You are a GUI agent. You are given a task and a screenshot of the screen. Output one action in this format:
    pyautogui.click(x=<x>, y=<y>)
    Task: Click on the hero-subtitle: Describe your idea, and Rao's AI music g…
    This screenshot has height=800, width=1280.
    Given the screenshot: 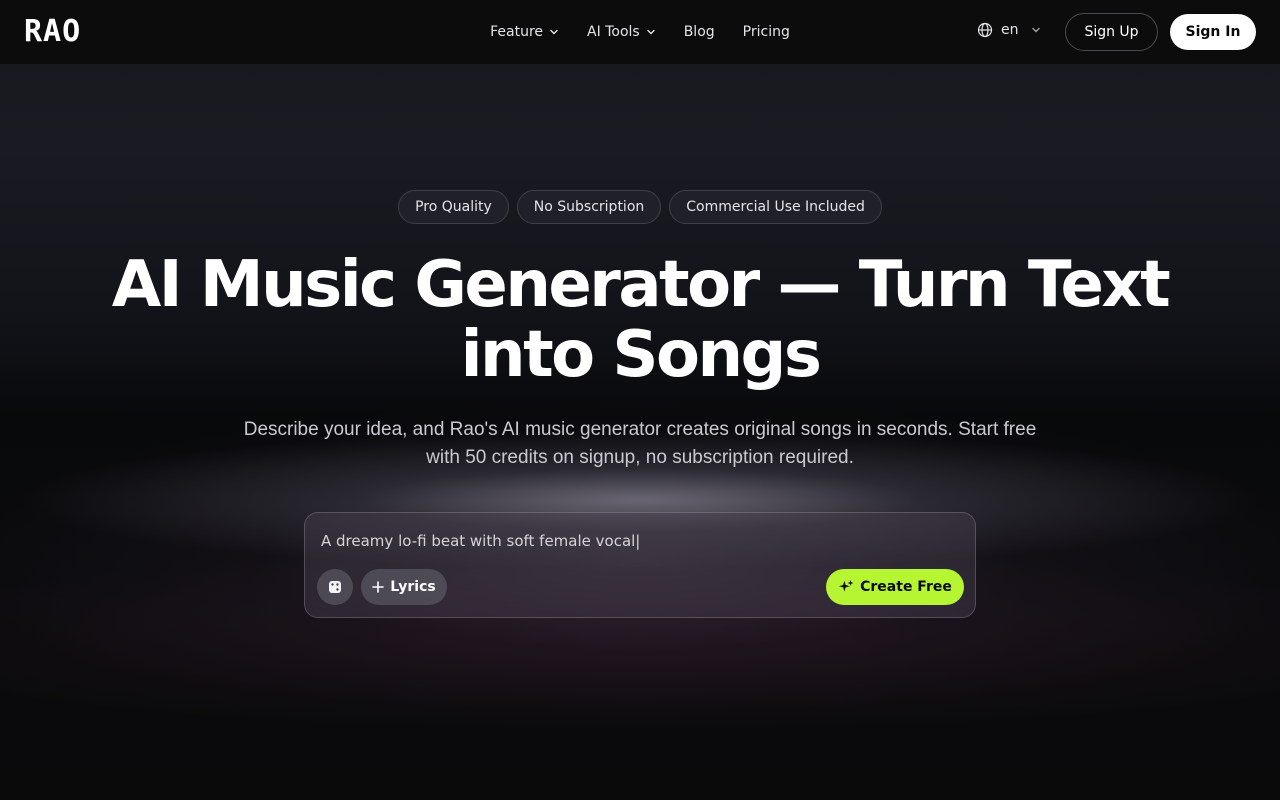 What is the action you would take?
    pyautogui.click(x=640, y=444)
    